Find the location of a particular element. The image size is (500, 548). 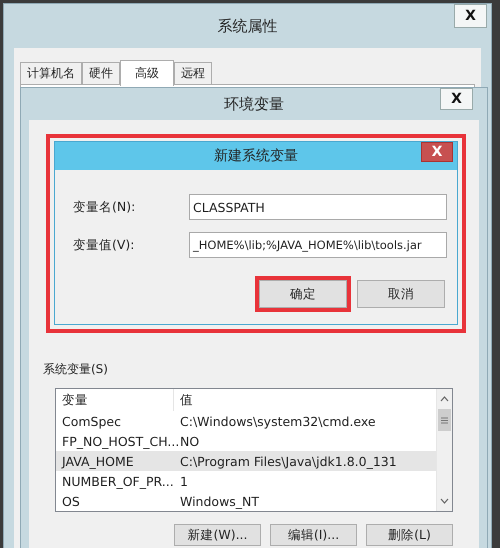

tab: 计算机名 is located at coordinates (51, 73).